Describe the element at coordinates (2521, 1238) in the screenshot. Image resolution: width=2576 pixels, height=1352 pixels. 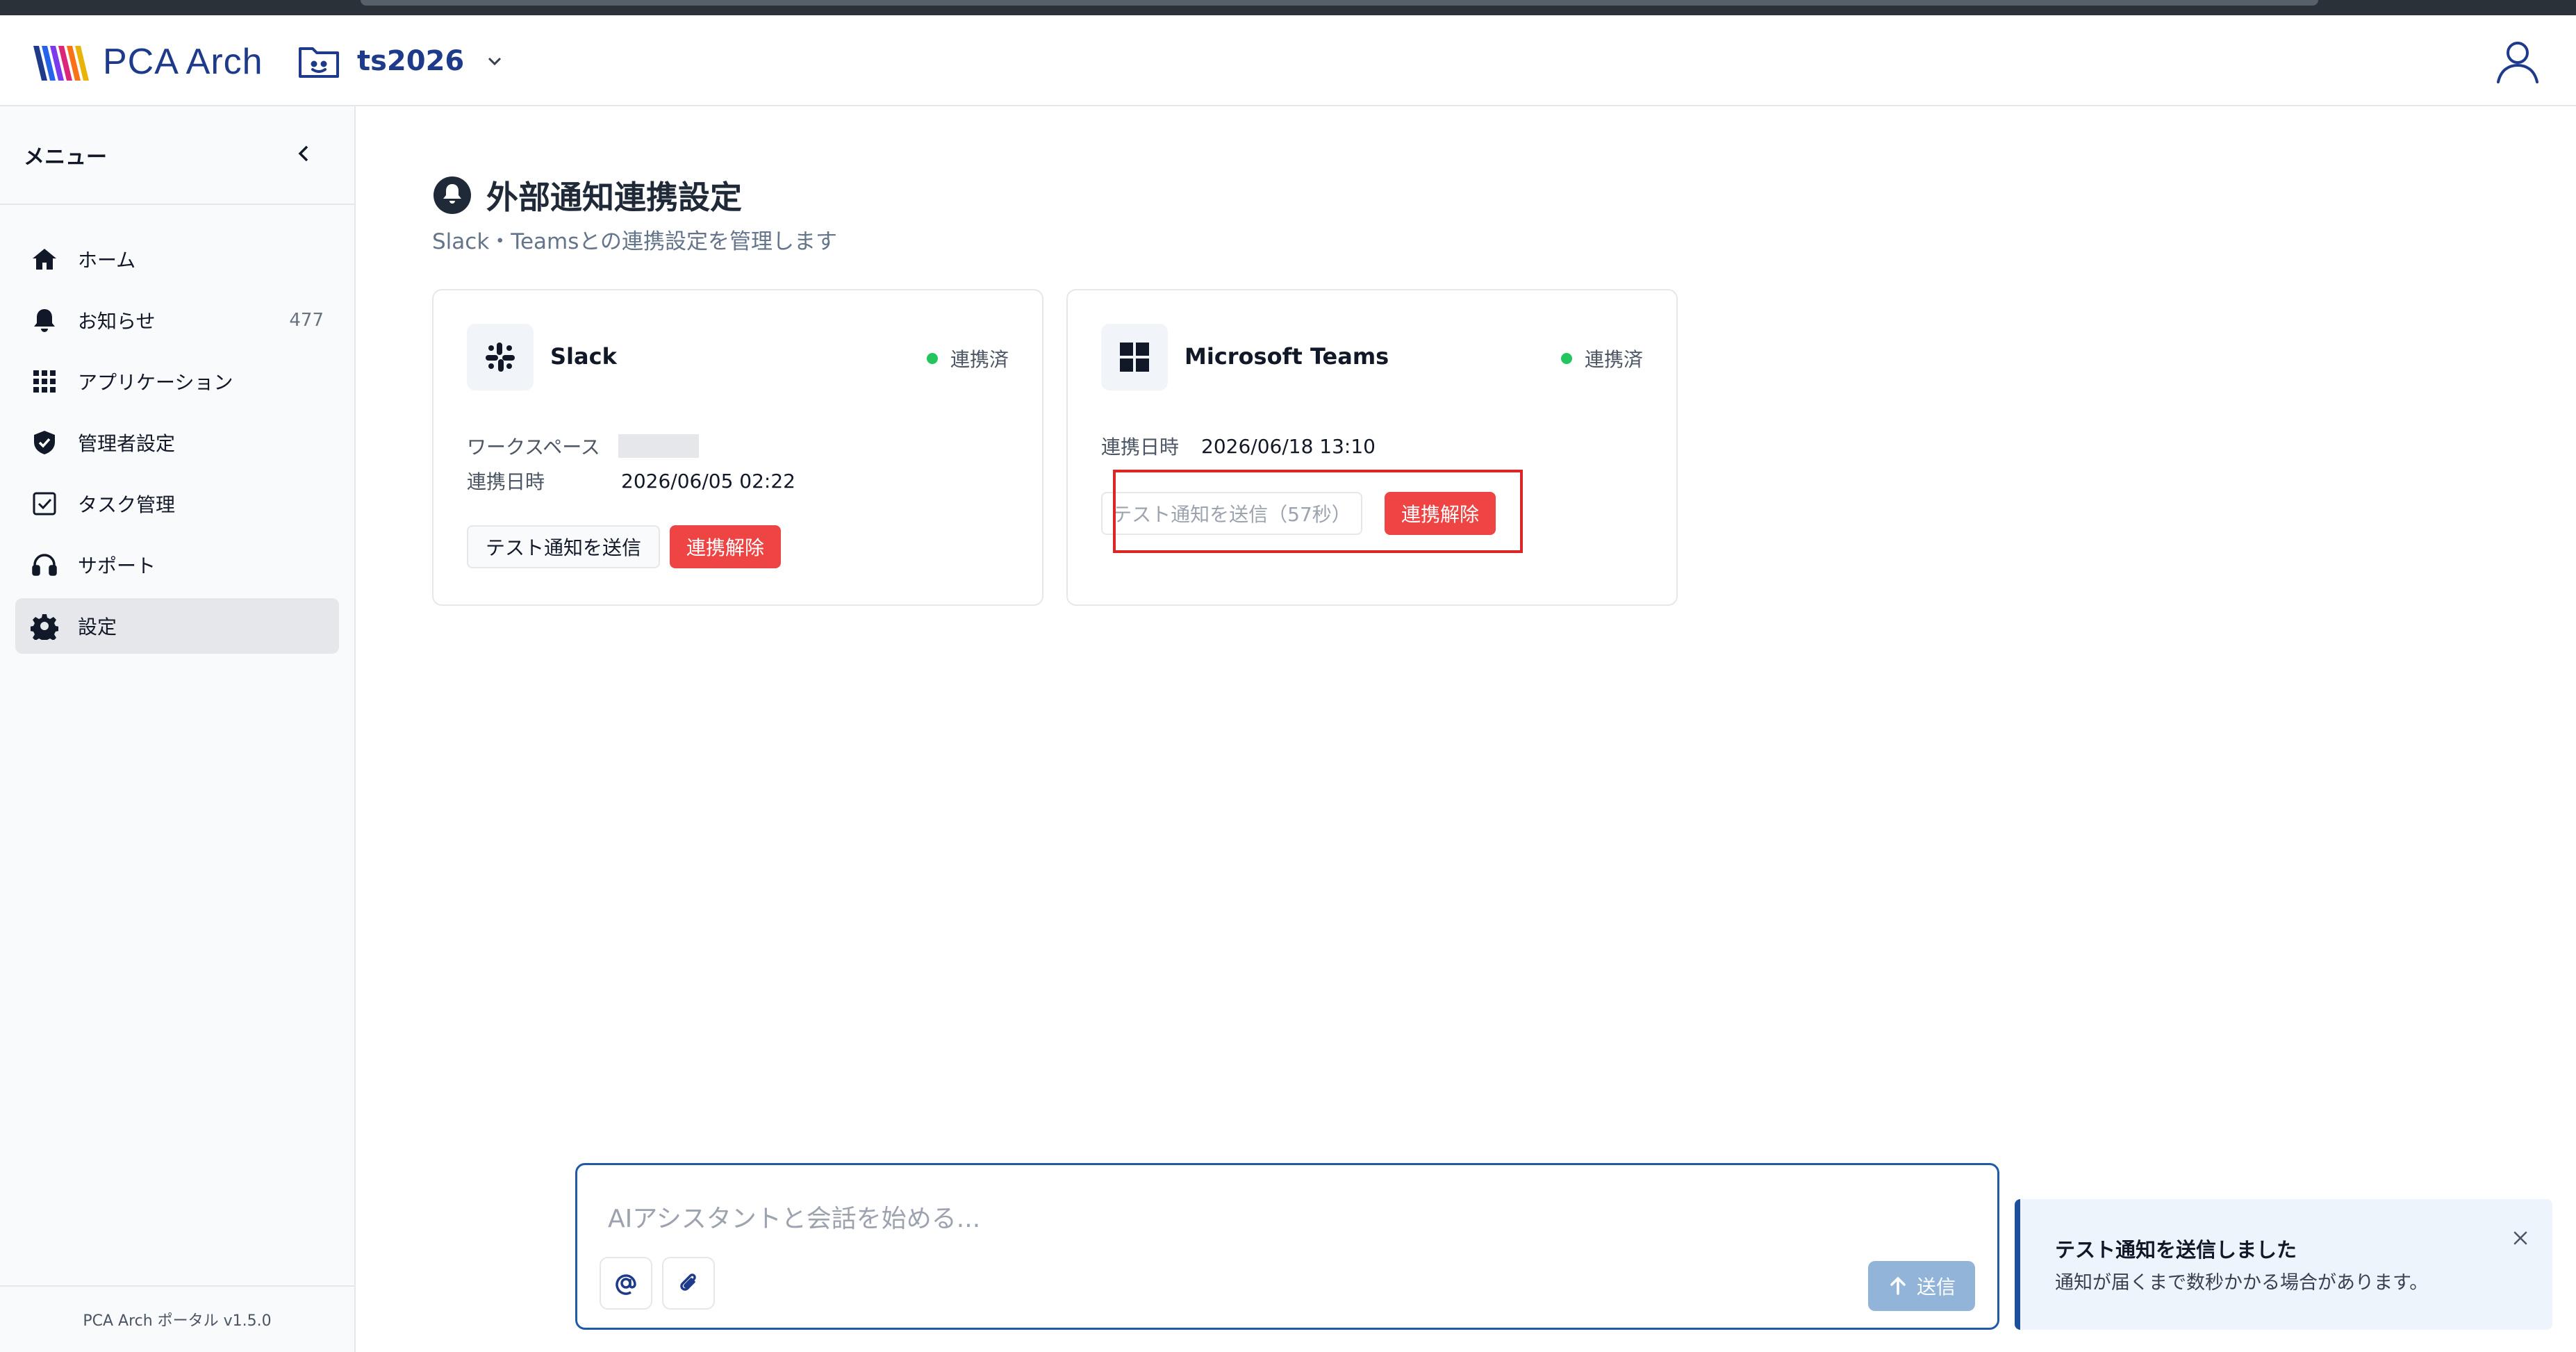
I see `close-icon` at that location.